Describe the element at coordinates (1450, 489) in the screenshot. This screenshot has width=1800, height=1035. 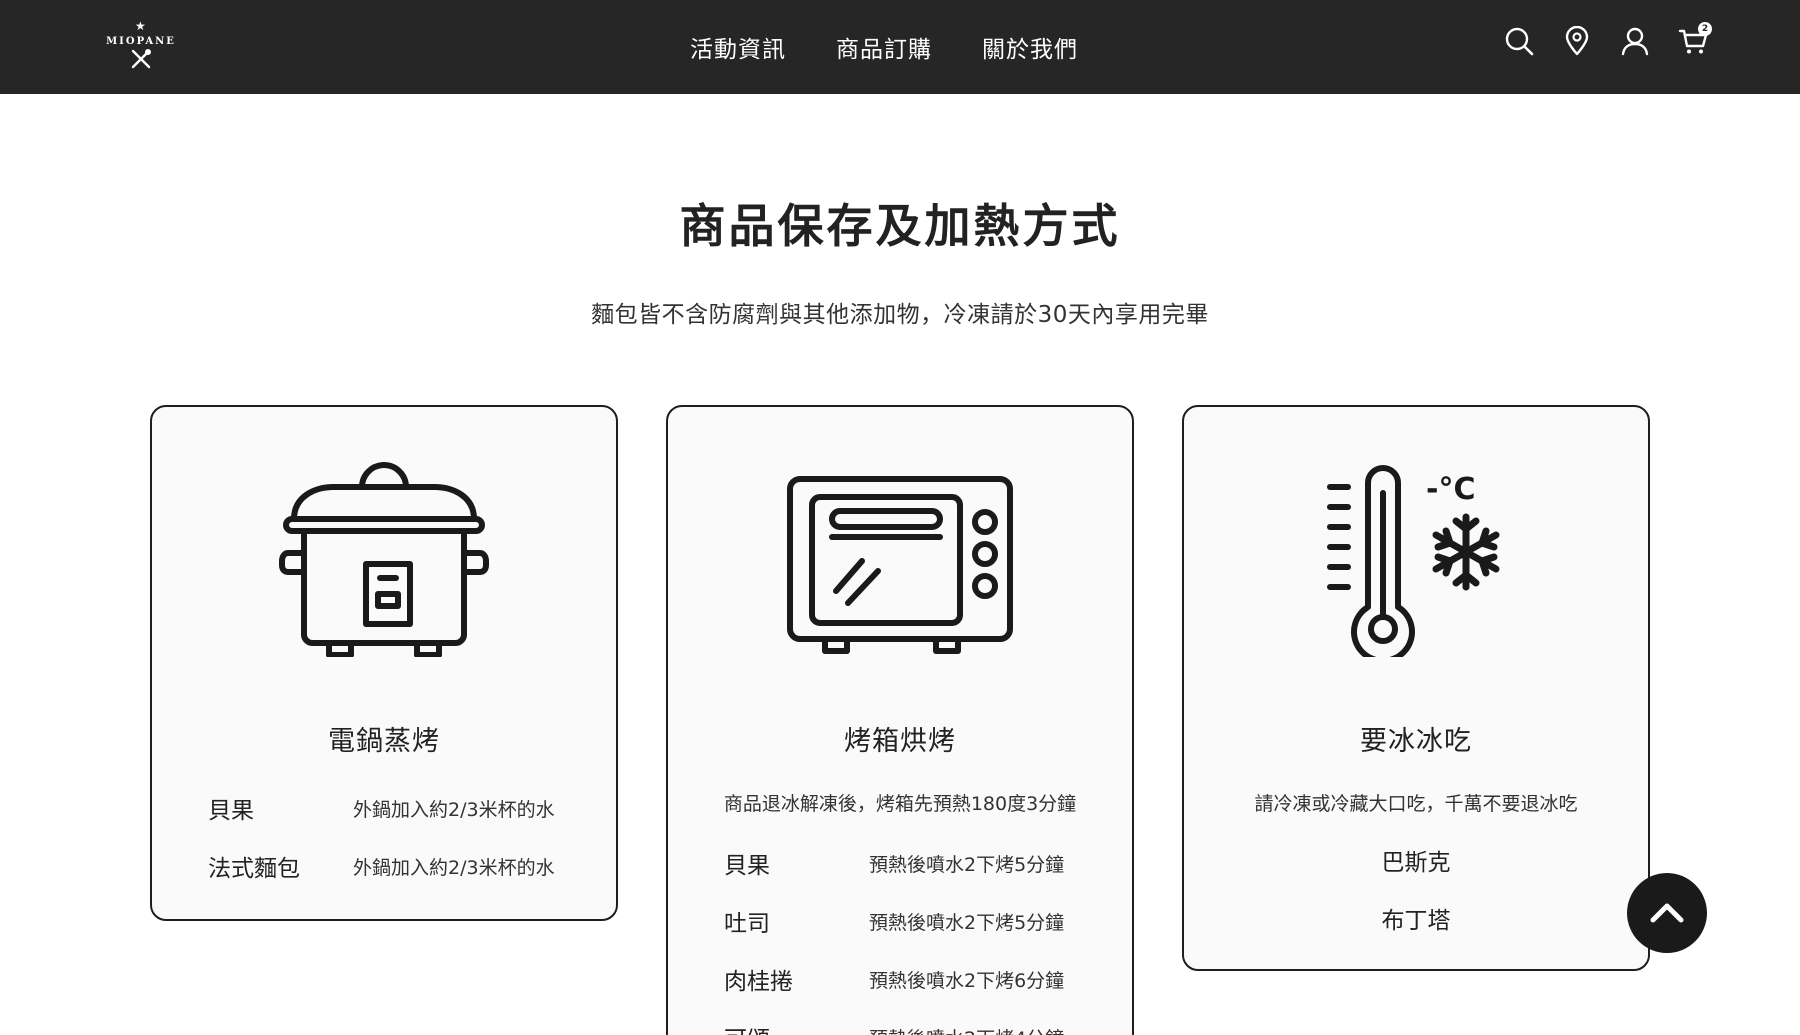
I see `temp-label: -°C` at that location.